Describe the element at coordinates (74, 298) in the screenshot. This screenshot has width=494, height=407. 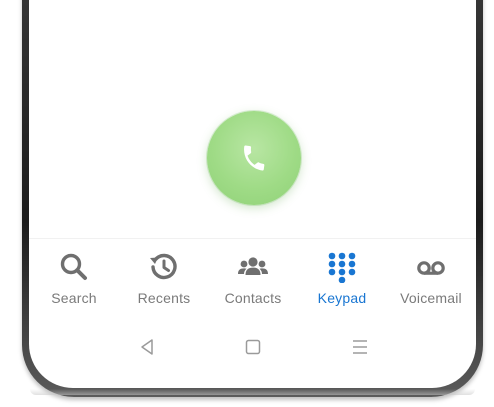
I see `tab-label: Search` at that location.